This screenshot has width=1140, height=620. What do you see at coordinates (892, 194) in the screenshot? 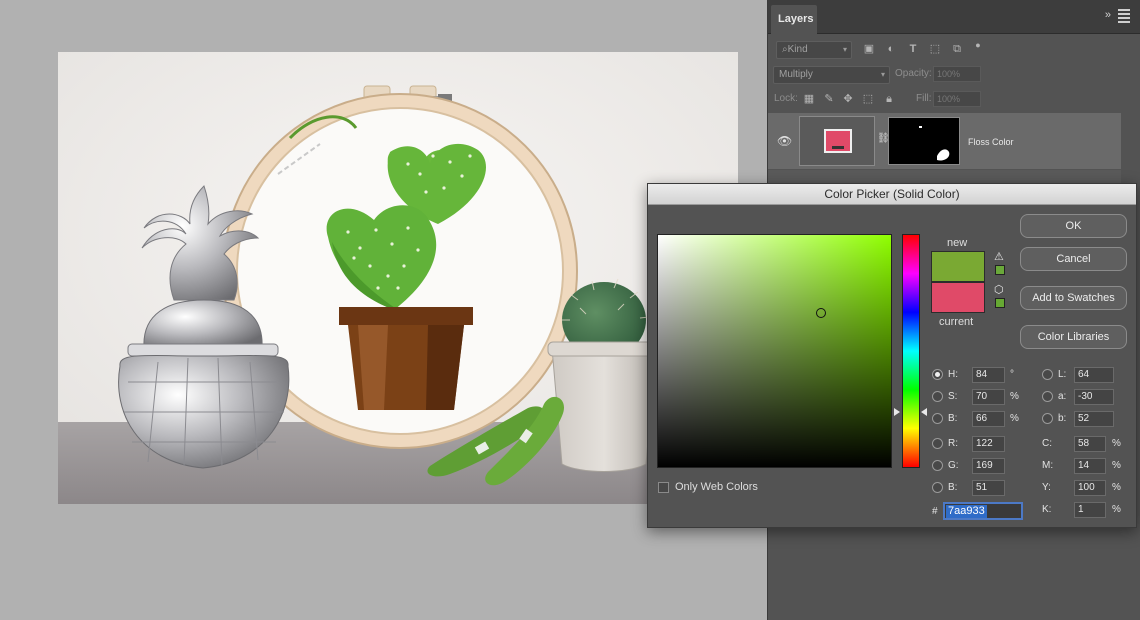
I see `dialog-title: Color Picker (Solid Color)` at bounding box center [892, 194].